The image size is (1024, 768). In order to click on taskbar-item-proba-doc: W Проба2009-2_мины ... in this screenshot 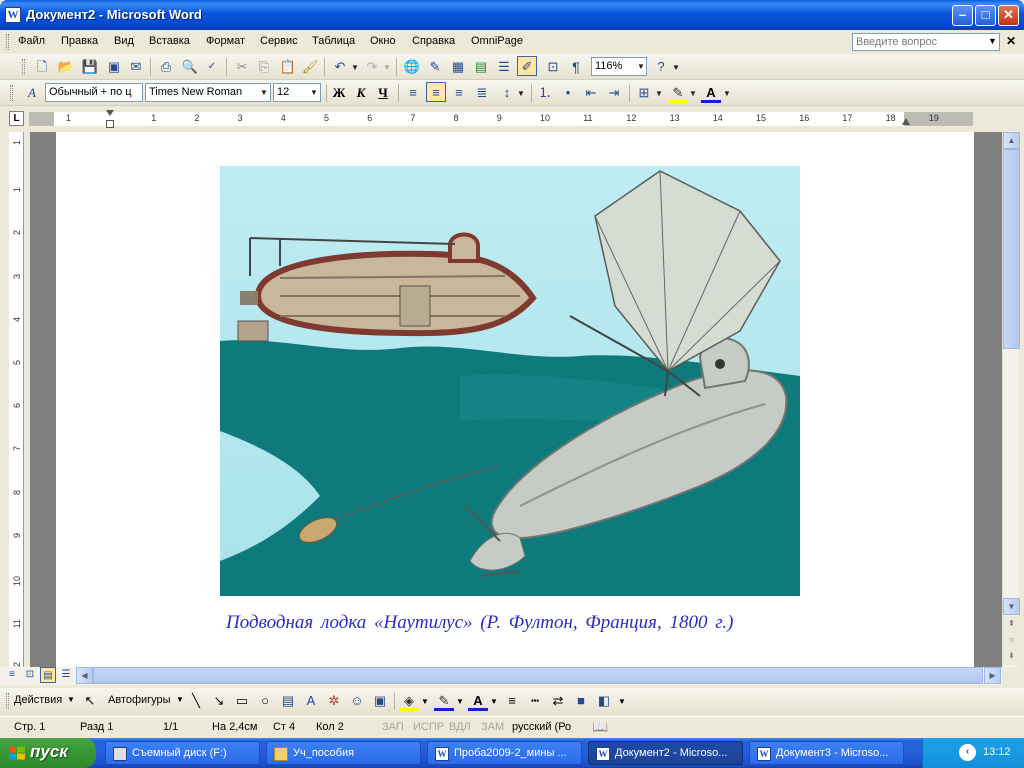, I will do `click(504, 753)`.